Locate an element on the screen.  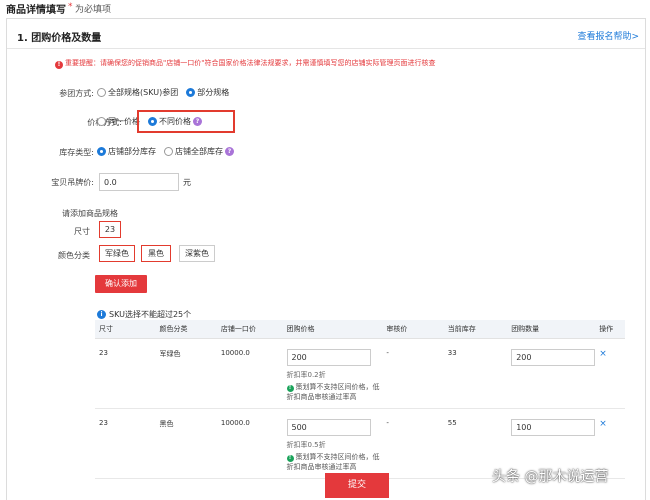
color-chip-black: 黑色 is located at coordinates (156, 253).